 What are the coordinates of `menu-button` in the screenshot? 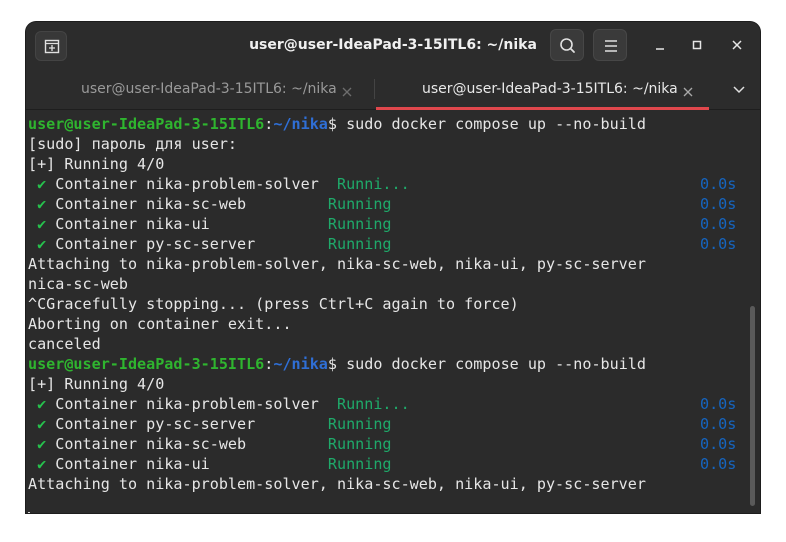 It's located at (610, 45).